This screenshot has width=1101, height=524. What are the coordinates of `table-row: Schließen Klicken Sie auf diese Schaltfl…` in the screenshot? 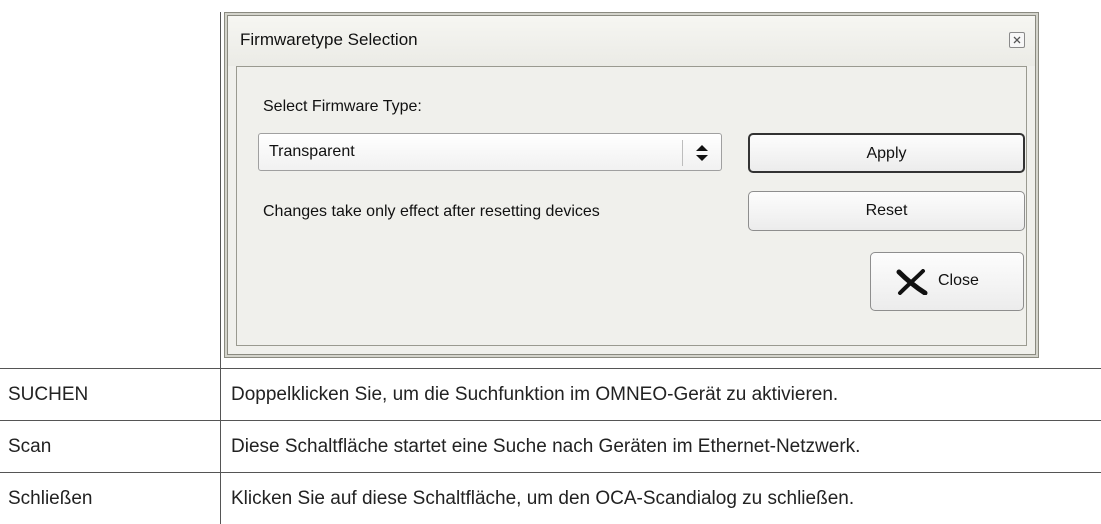 It's located at (550, 498).